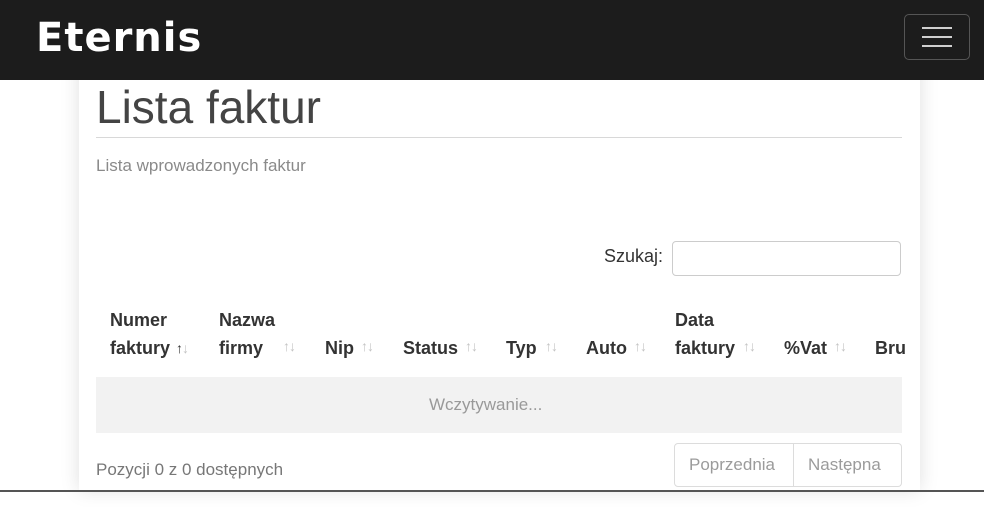 This screenshot has width=984, height=507. Describe the element at coordinates (208, 107) in the screenshot. I see `page-title: Lista faktur` at that location.